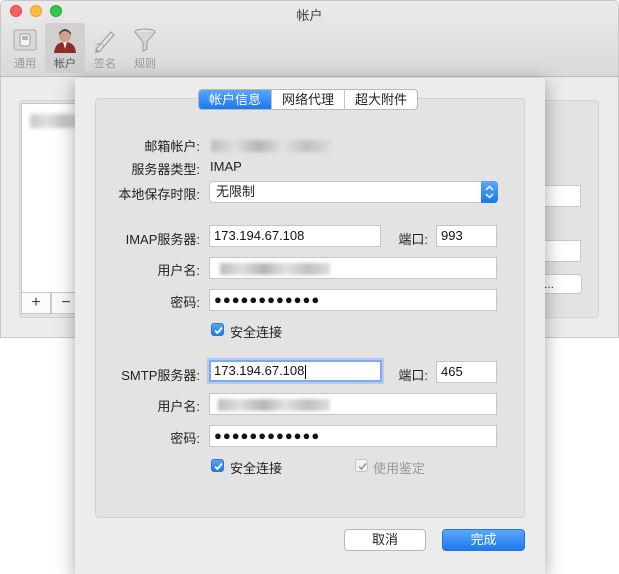 This screenshot has height=574, width=619. Describe the element at coordinates (295, 236) in the screenshot. I see `imap-server-input: 173.194.67.108` at that location.